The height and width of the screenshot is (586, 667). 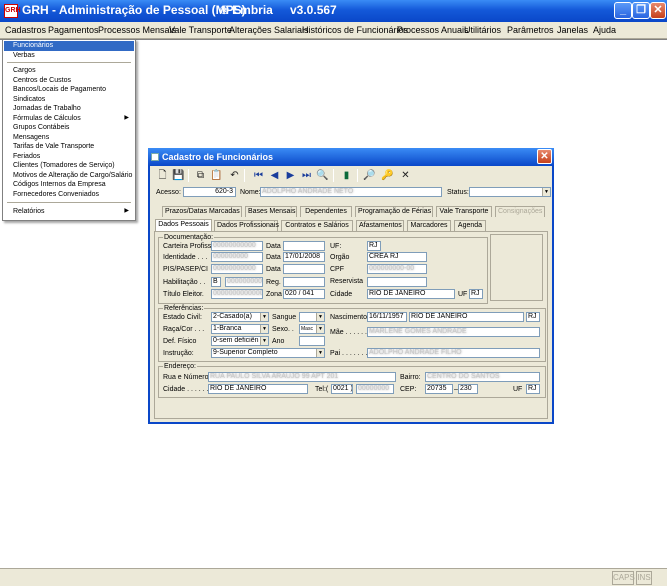 I want to click on close-button: ✕, so click(x=658, y=10).